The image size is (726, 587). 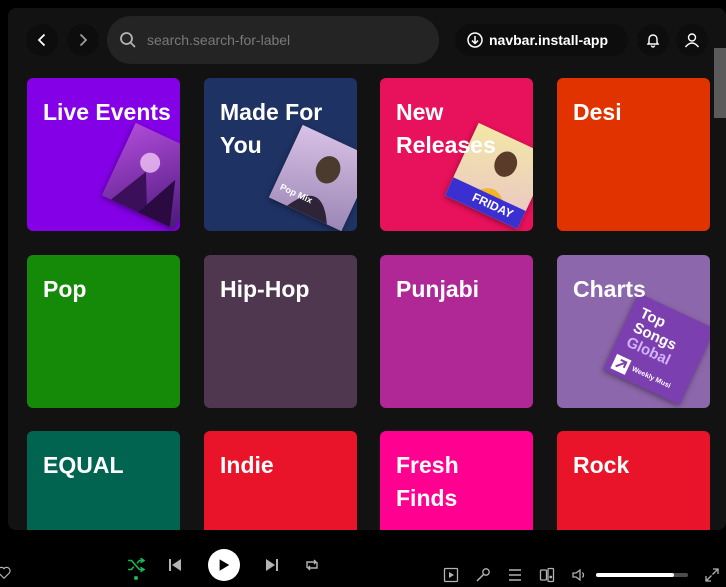 What do you see at coordinates (515, 575) in the screenshot?
I see `queue-icon` at bounding box center [515, 575].